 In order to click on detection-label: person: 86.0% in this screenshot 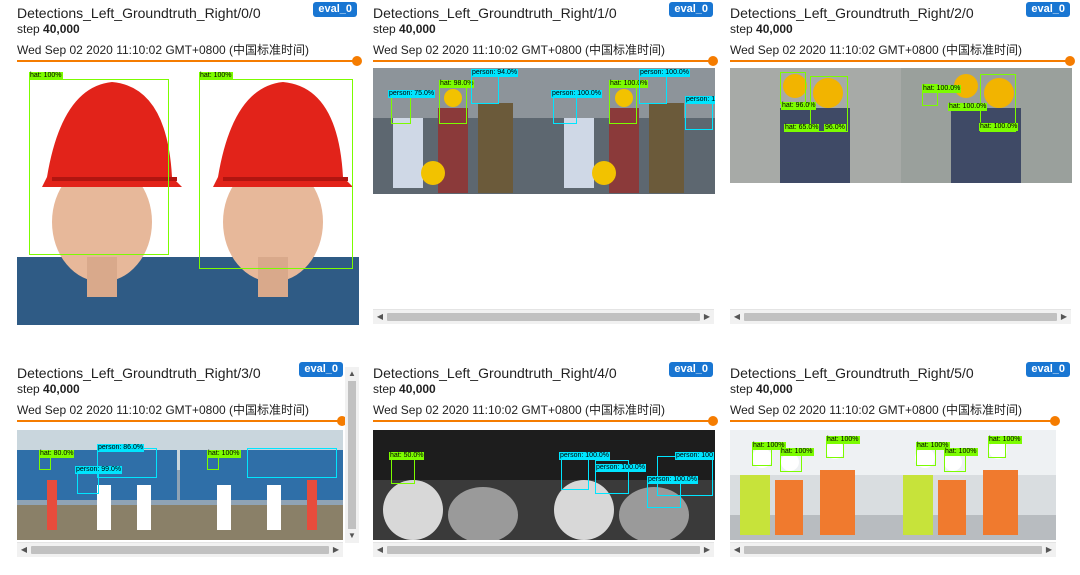, I will do `click(121, 448)`.